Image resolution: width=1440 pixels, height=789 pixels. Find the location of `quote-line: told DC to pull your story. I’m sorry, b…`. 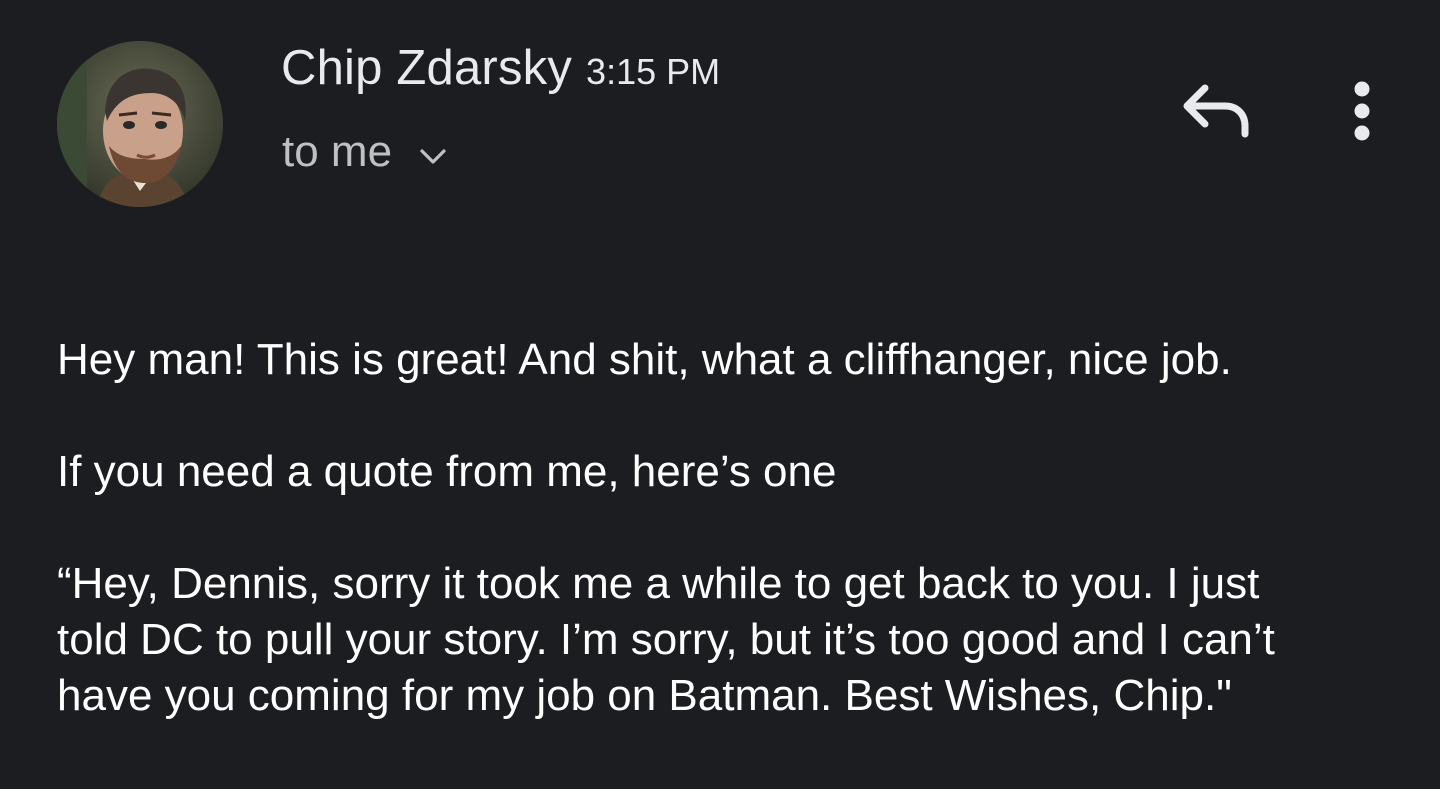

quote-line: told DC to pull your story. I’m sorry, b… is located at coordinates (666, 639).